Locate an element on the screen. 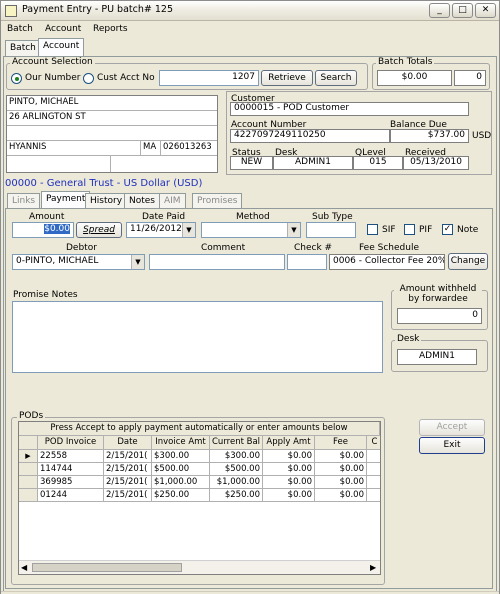 This screenshot has height=594, width=500. window-title: Payment Entry - PU batch# 125 is located at coordinates (97, 9).